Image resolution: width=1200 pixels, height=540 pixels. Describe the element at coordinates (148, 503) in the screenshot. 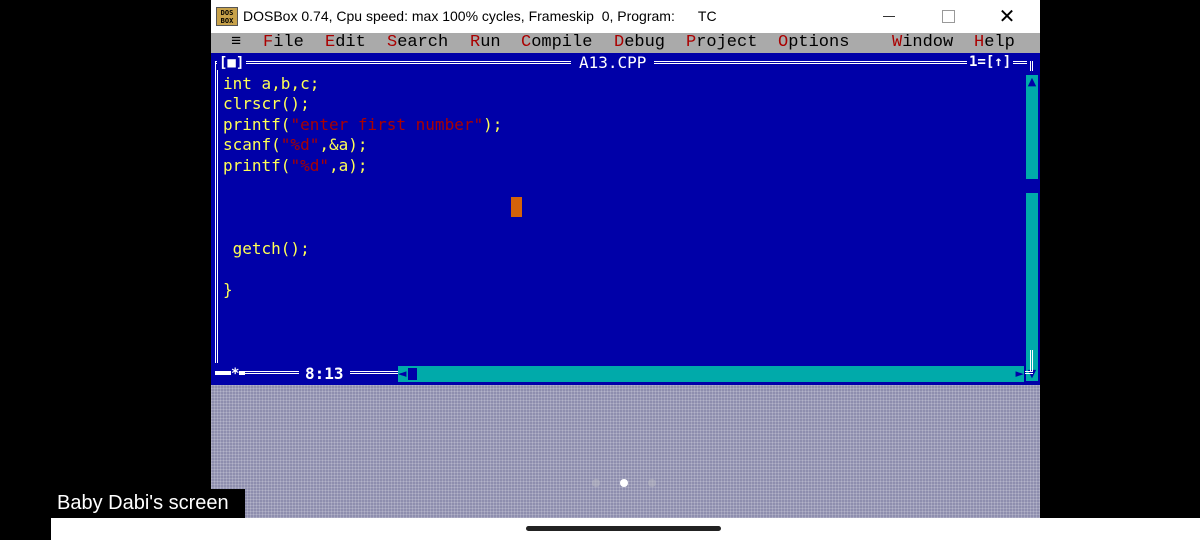

I see `screen-share-caption: Baby Dabi's screen` at that location.